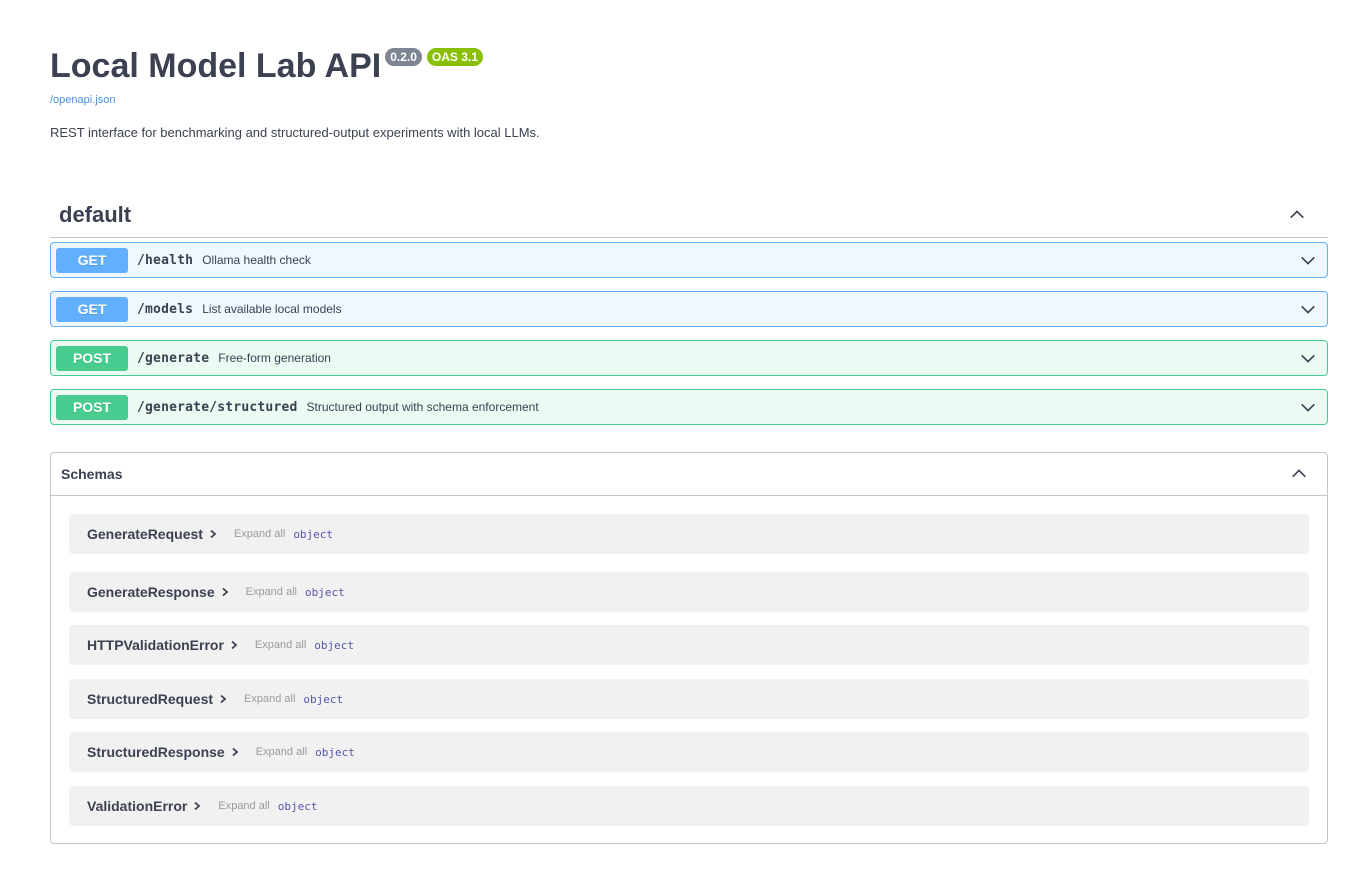 This screenshot has height=871, width=1360. I want to click on operation-post-generate: POST /generate Free-form generation, so click(689, 358).